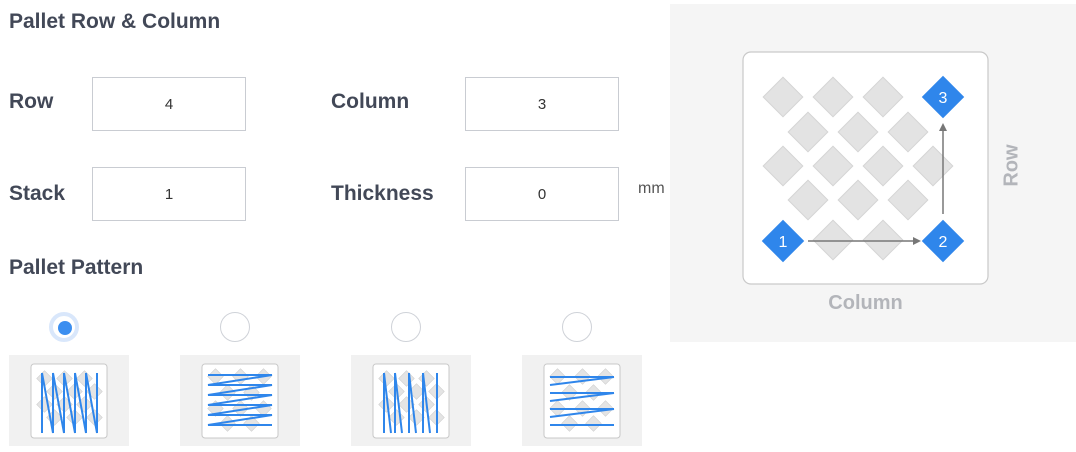 The width and height of the screenshot is (1076, 452). What do you see at coordinates (865, 303) in the screenshot?
I see `column-axis-label: Column` at bounding box center [865, 303].